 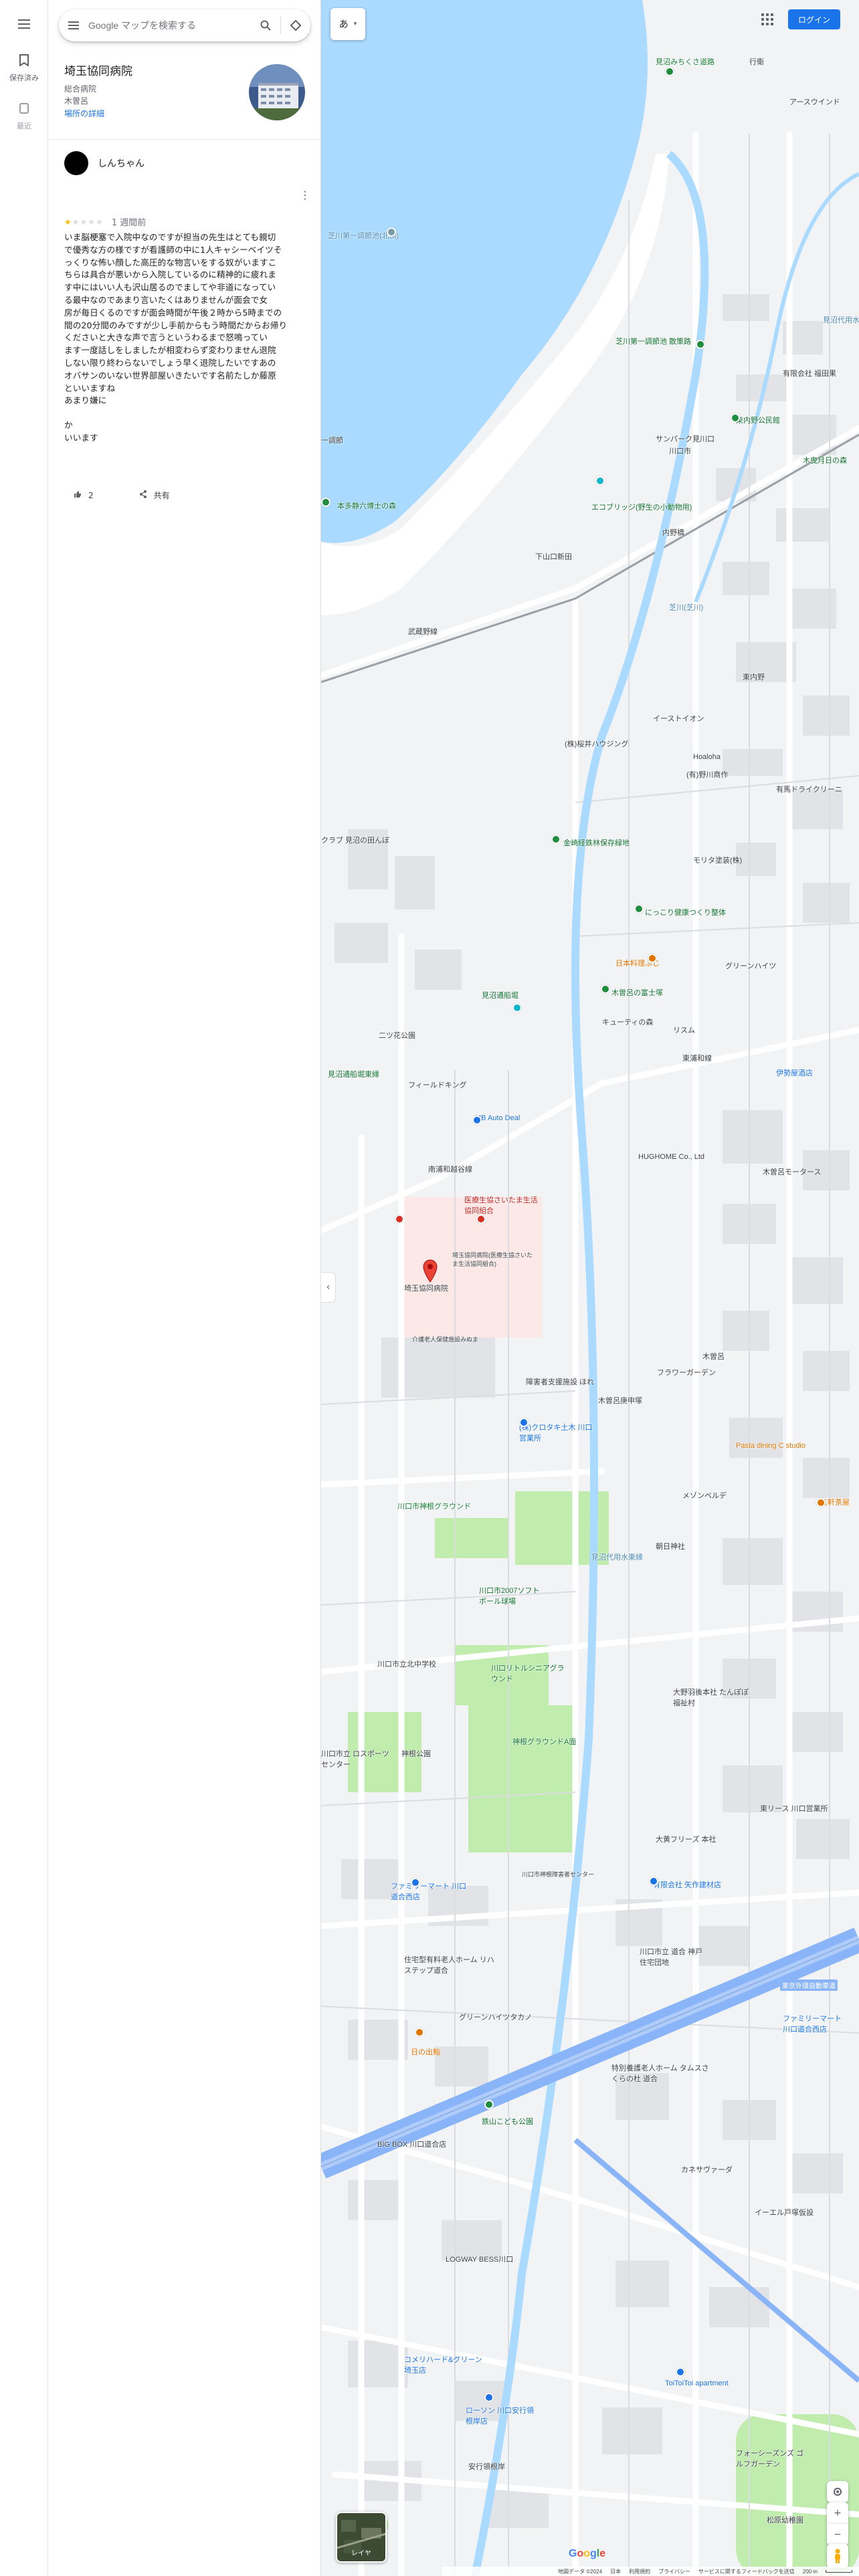 What do you see at coordinates (713, 1697) in the screenshot?
I see `map-label: 大野羽後本社 たんぽぽ福祉村` at bounding box center [713, 1697].